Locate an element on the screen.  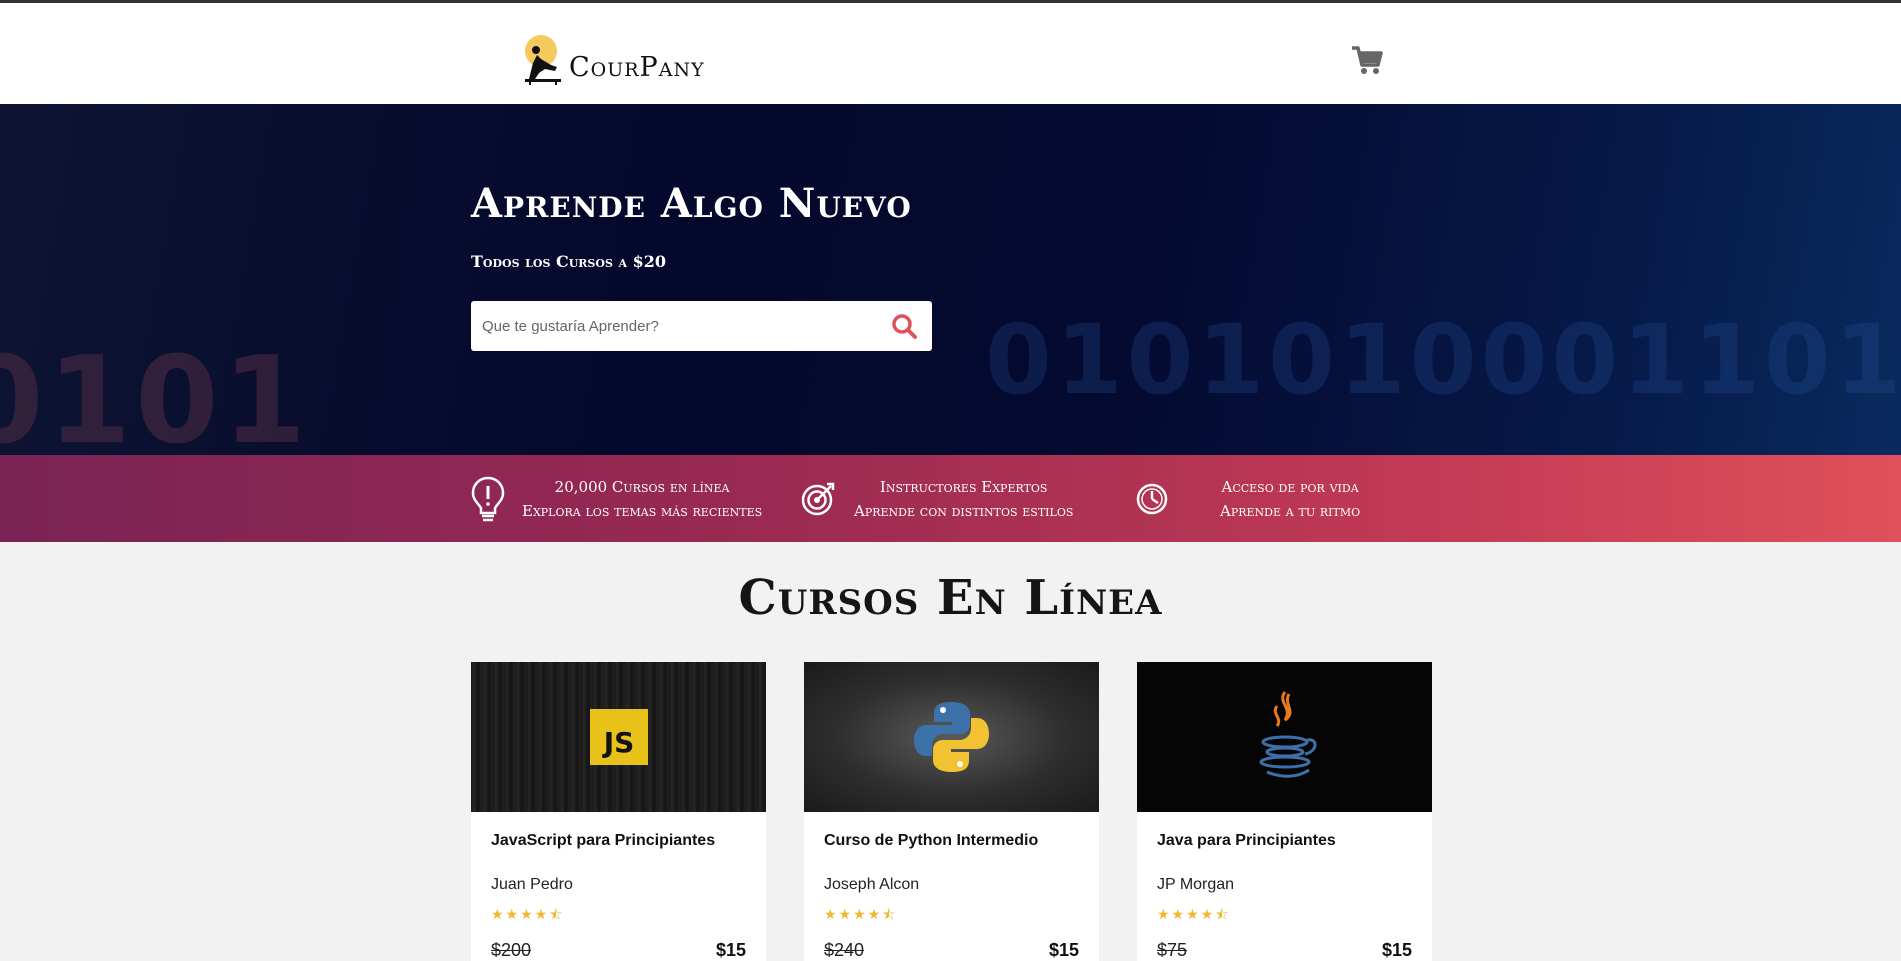
feature-subtitle: Aprende a tu ritmo is located at coordinates (1290, 510).